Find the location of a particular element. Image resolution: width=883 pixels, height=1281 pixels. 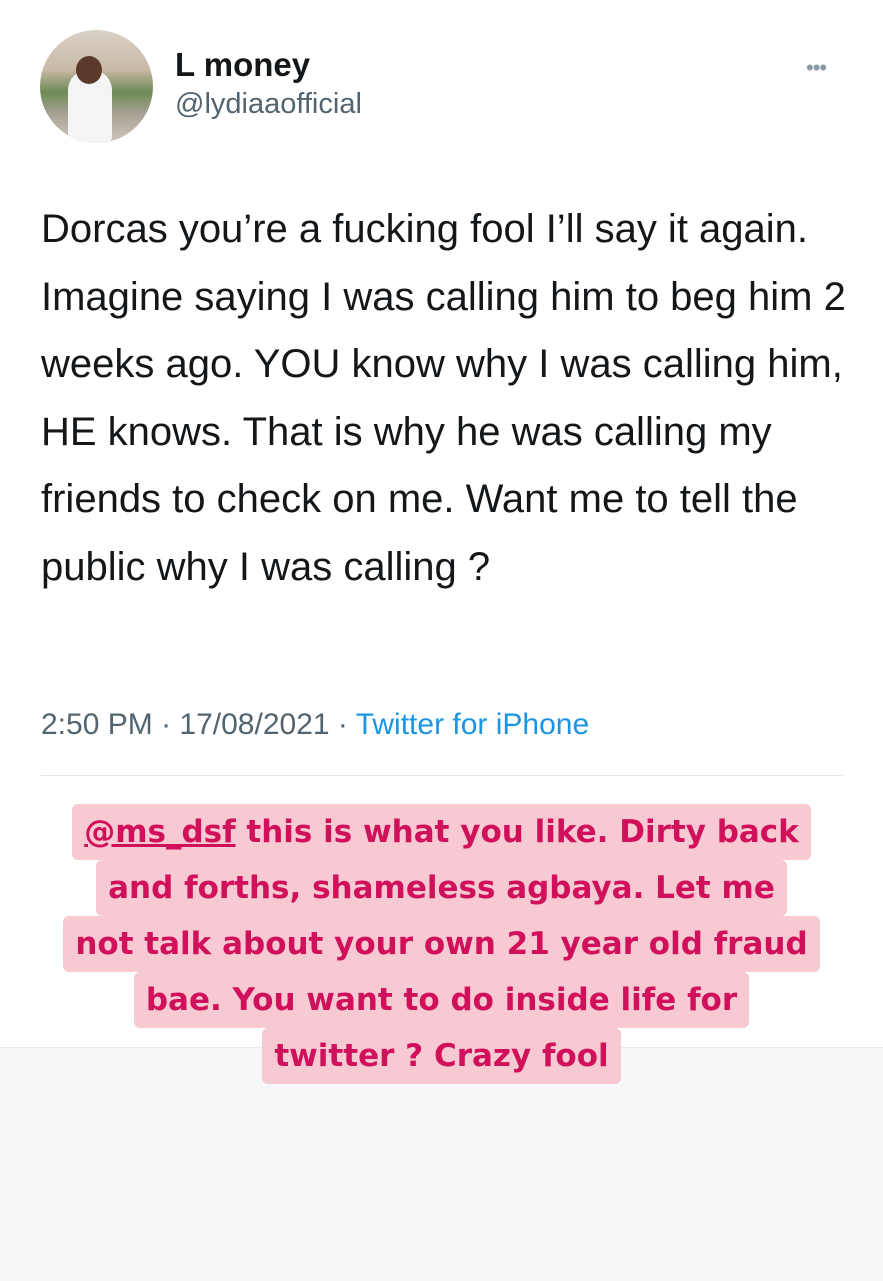

caption-line-1-text: this is what you like. Dirty back is located at coordinates (517, 832).